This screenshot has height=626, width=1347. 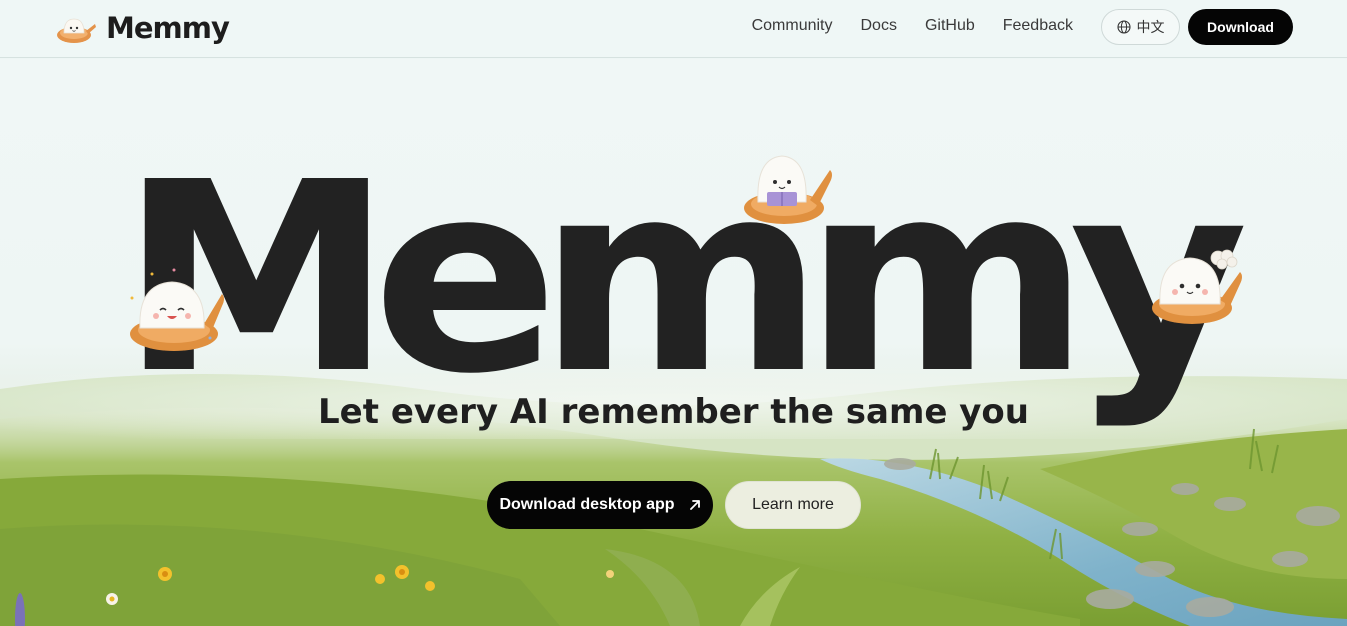 What do you see at coordinates (673, 412) in the screenshot?
I see `hero-subtitle: Let every AI remember the same you` at bounding box center [673, 412].